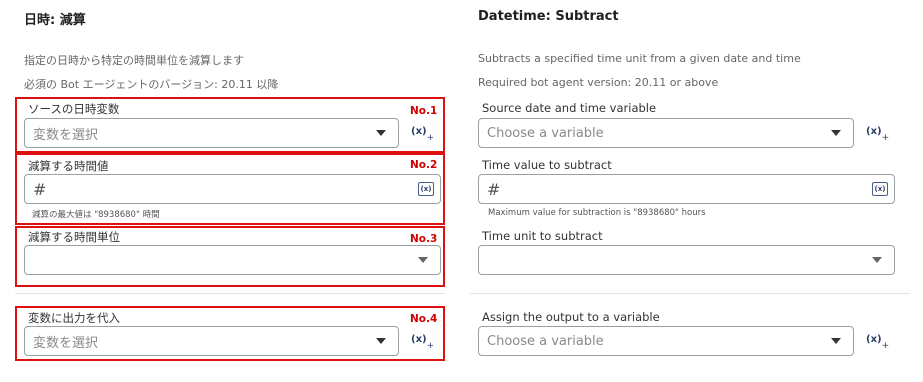 Image resolution: width=923 pixels, height=382 pixels. I want to click on page-title-jp: 日時: 減算, so click(55, 20).